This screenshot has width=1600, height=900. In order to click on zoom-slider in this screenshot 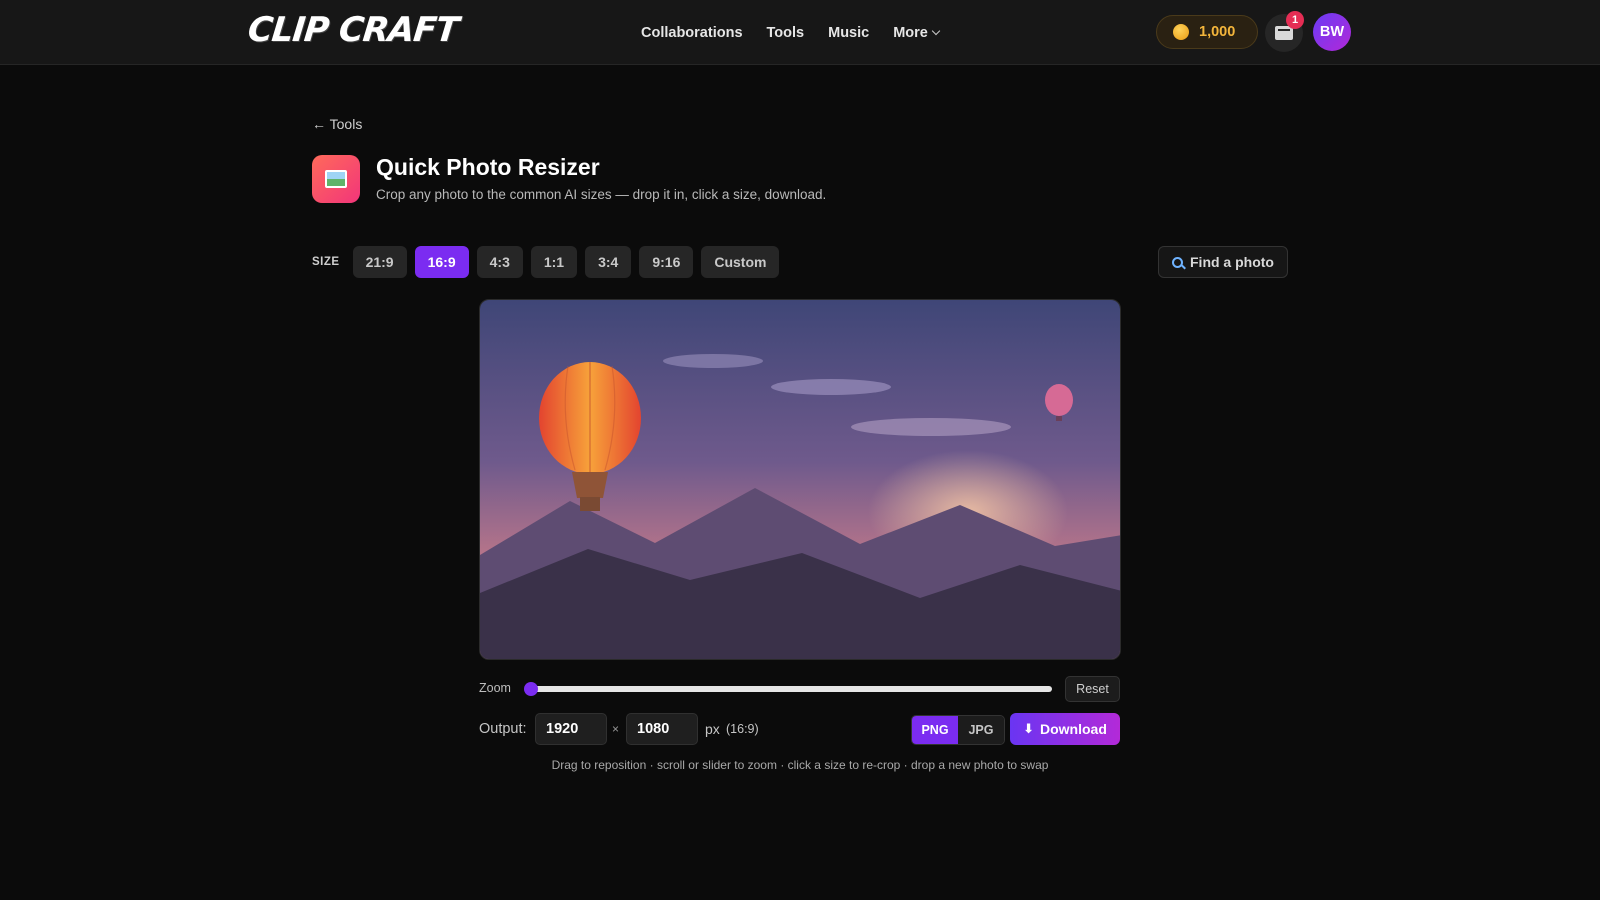, I will do `click(791, 689)`.